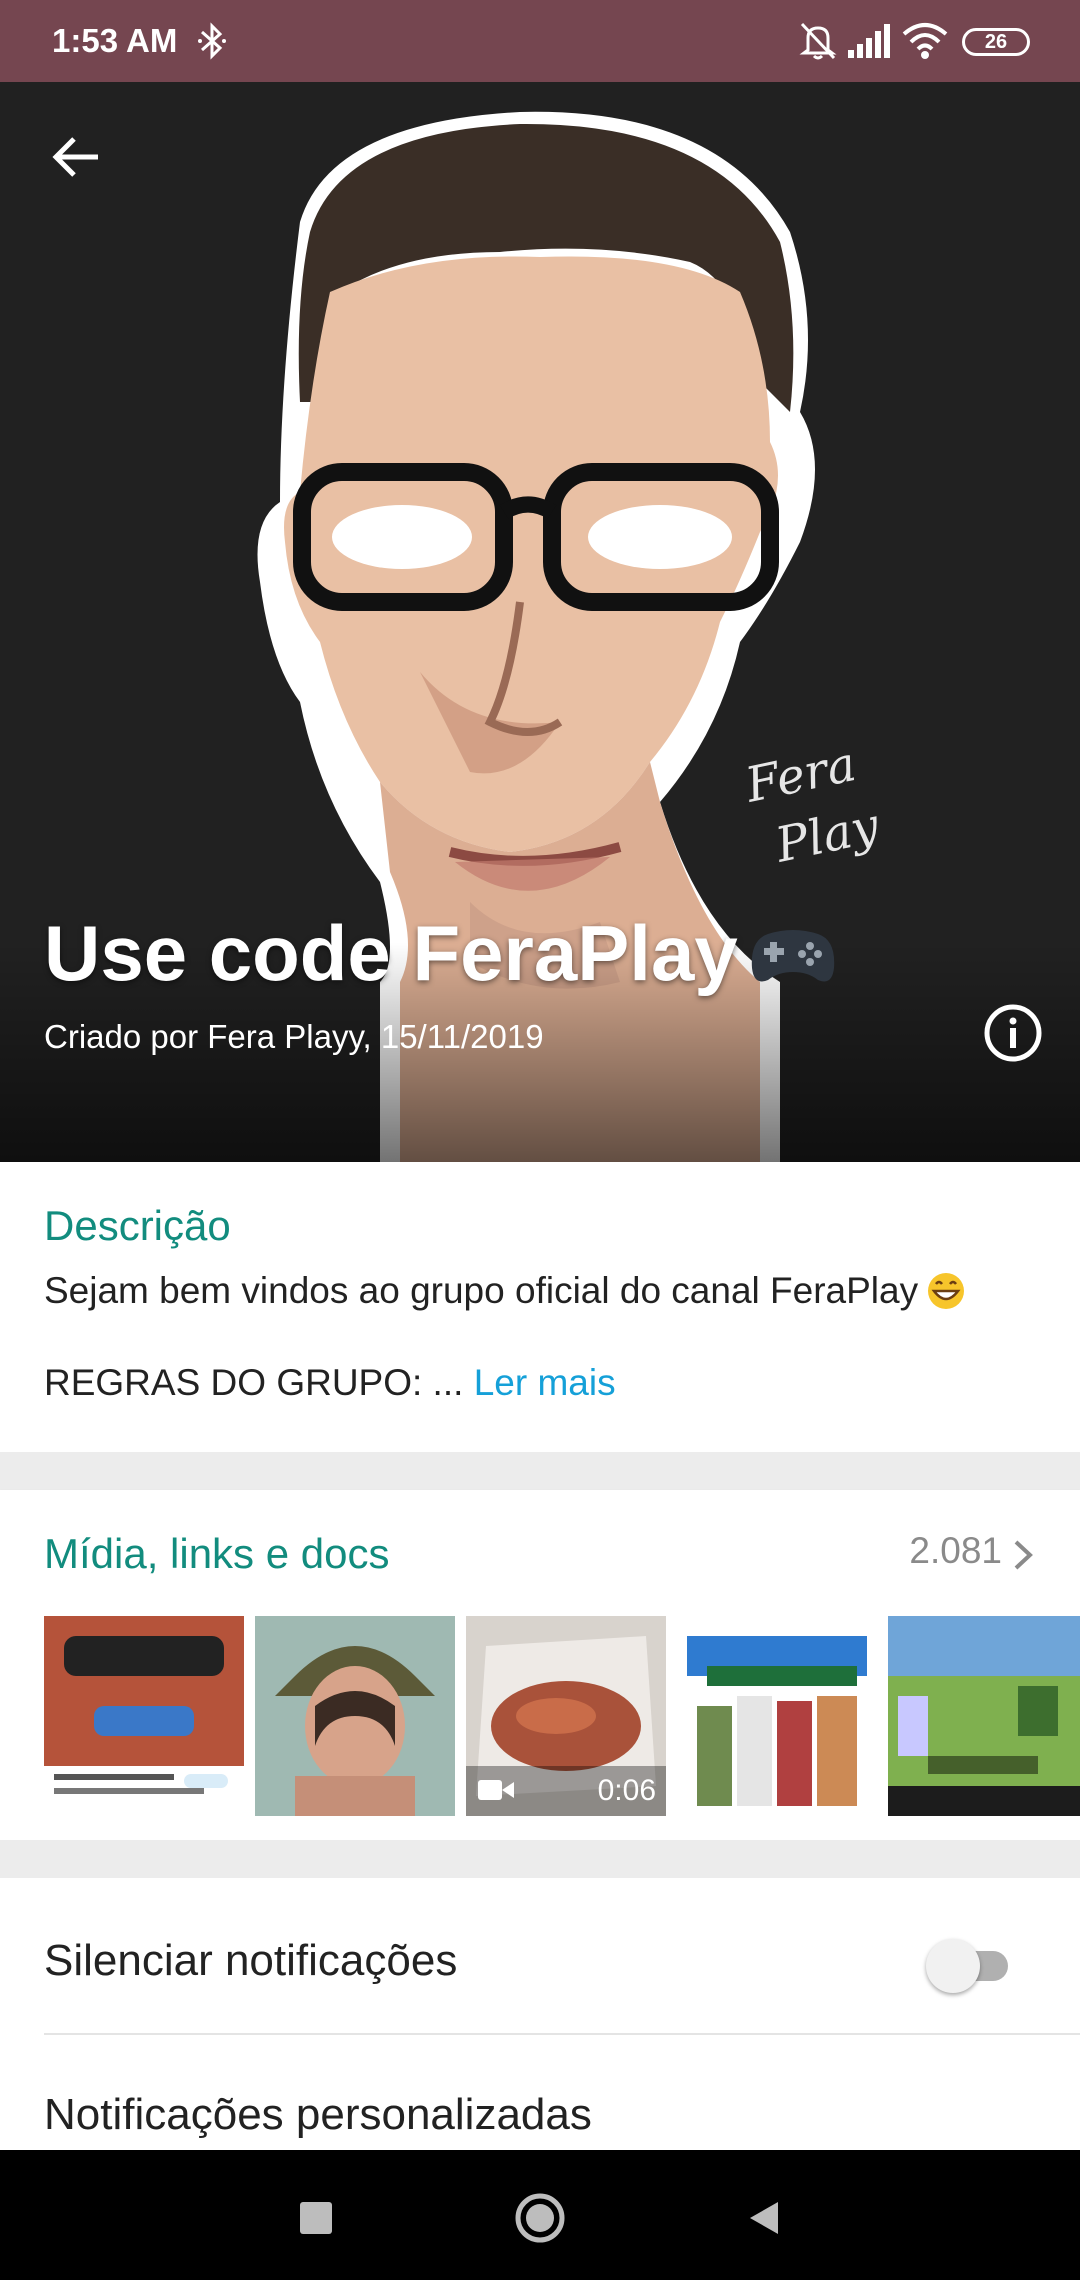 The image size is (1080, 2280). I want to click on chevron-right-icon, so click(1023, 1555).